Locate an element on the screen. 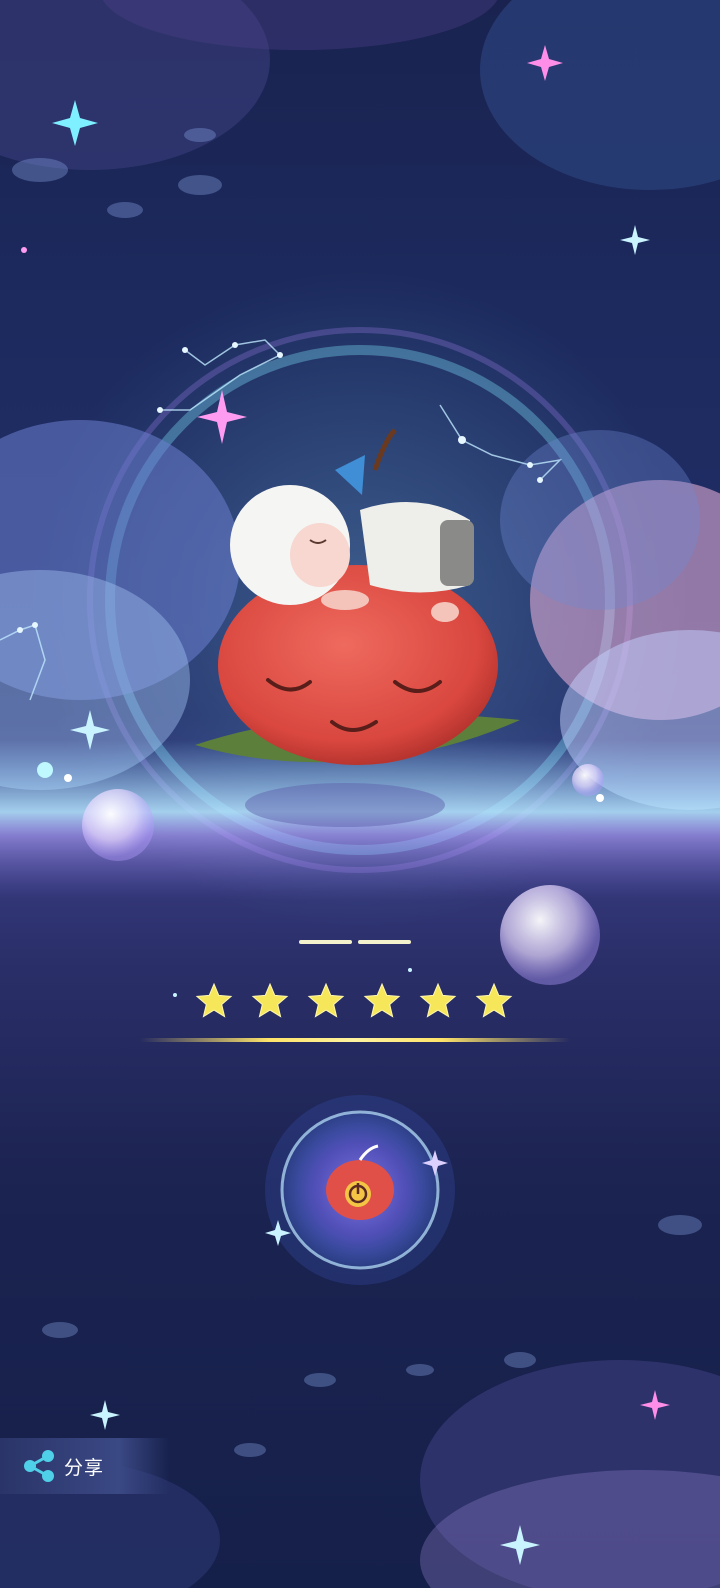  character-name-placeholder is located at coordinates (355, 942).